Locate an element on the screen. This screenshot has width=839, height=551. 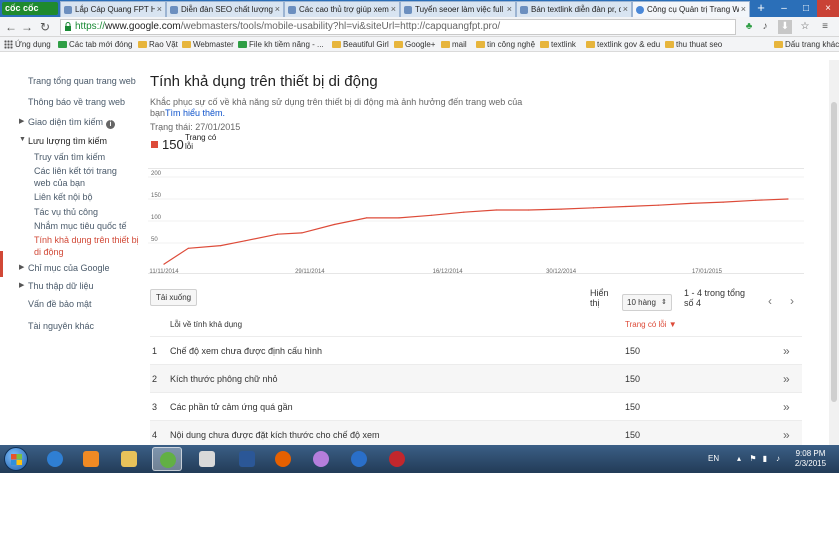
network-icon is located at coordinates (207, 459).